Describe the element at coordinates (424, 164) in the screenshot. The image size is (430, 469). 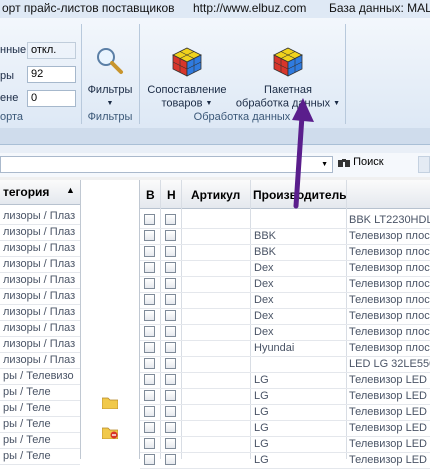
I see `toolbar-overflow` at that location.